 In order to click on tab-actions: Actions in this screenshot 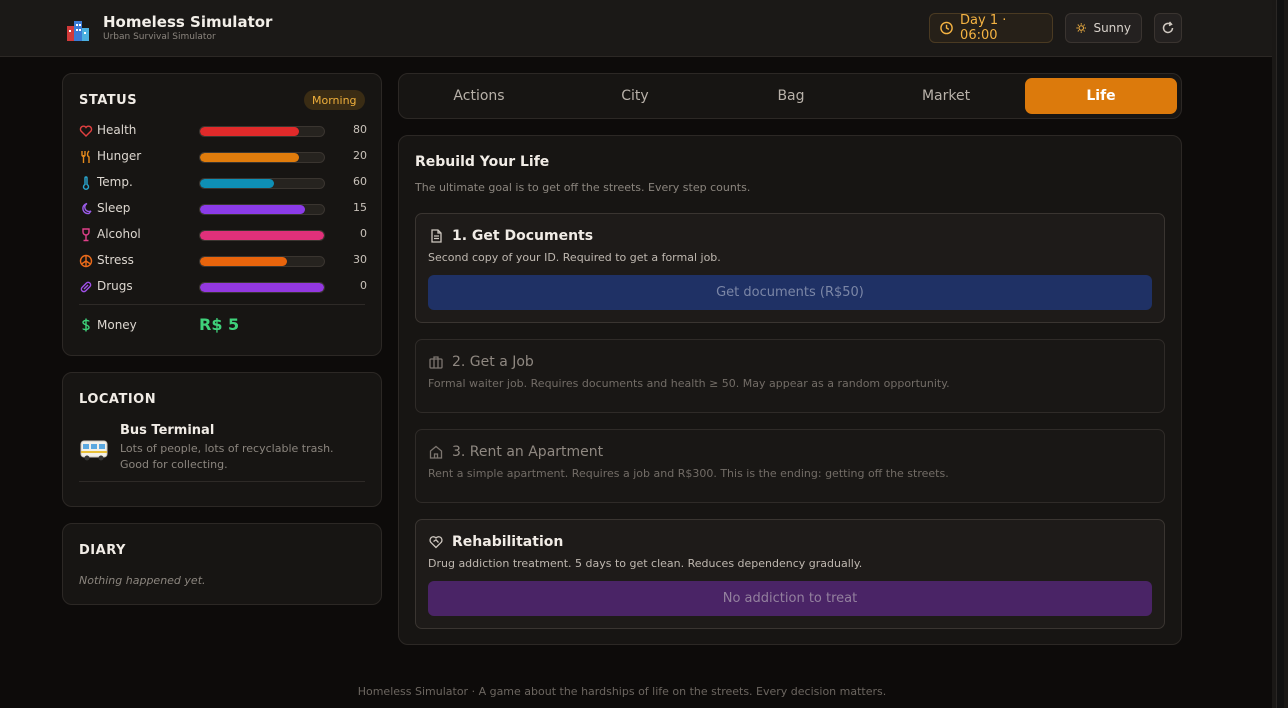, I will do `click(479, 96)`.